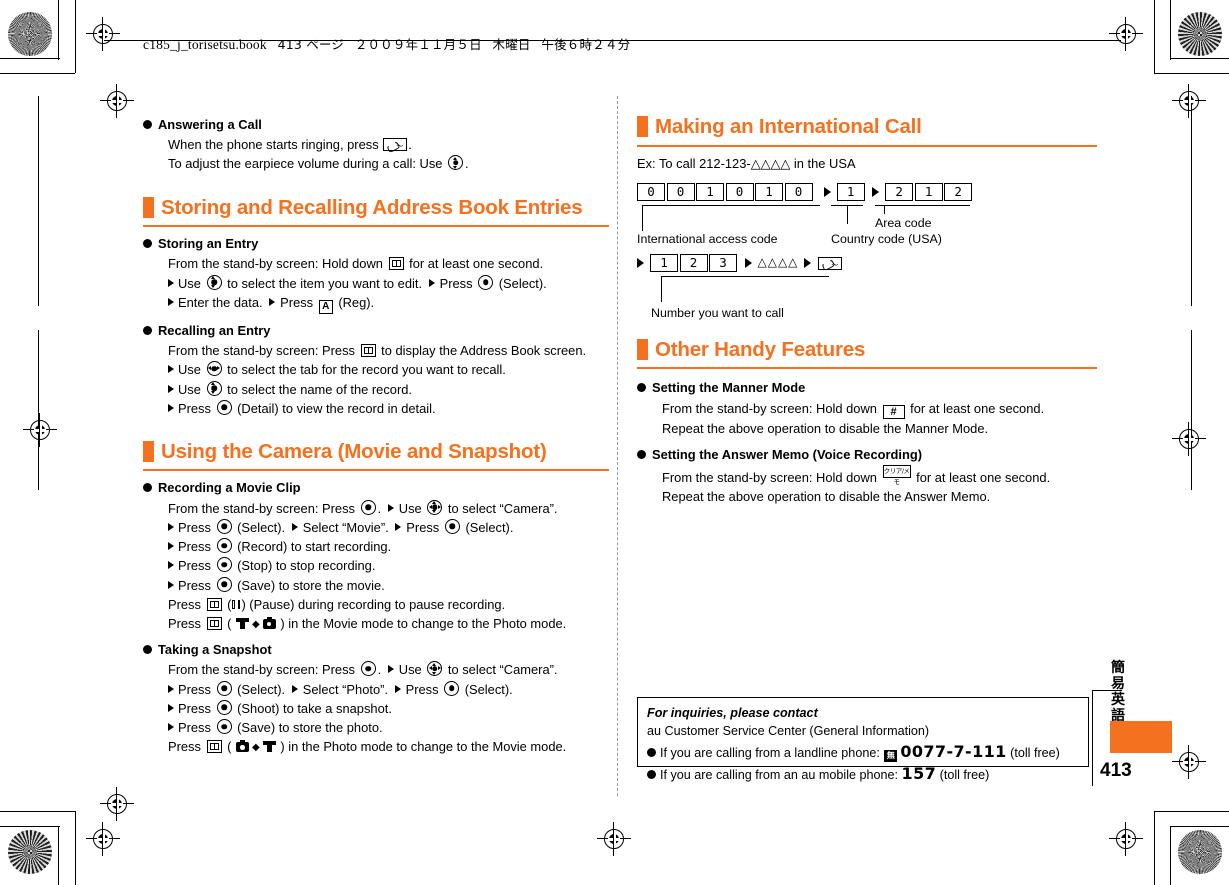  I want to click on registration-mark-bottom-left, so click(117, 804).